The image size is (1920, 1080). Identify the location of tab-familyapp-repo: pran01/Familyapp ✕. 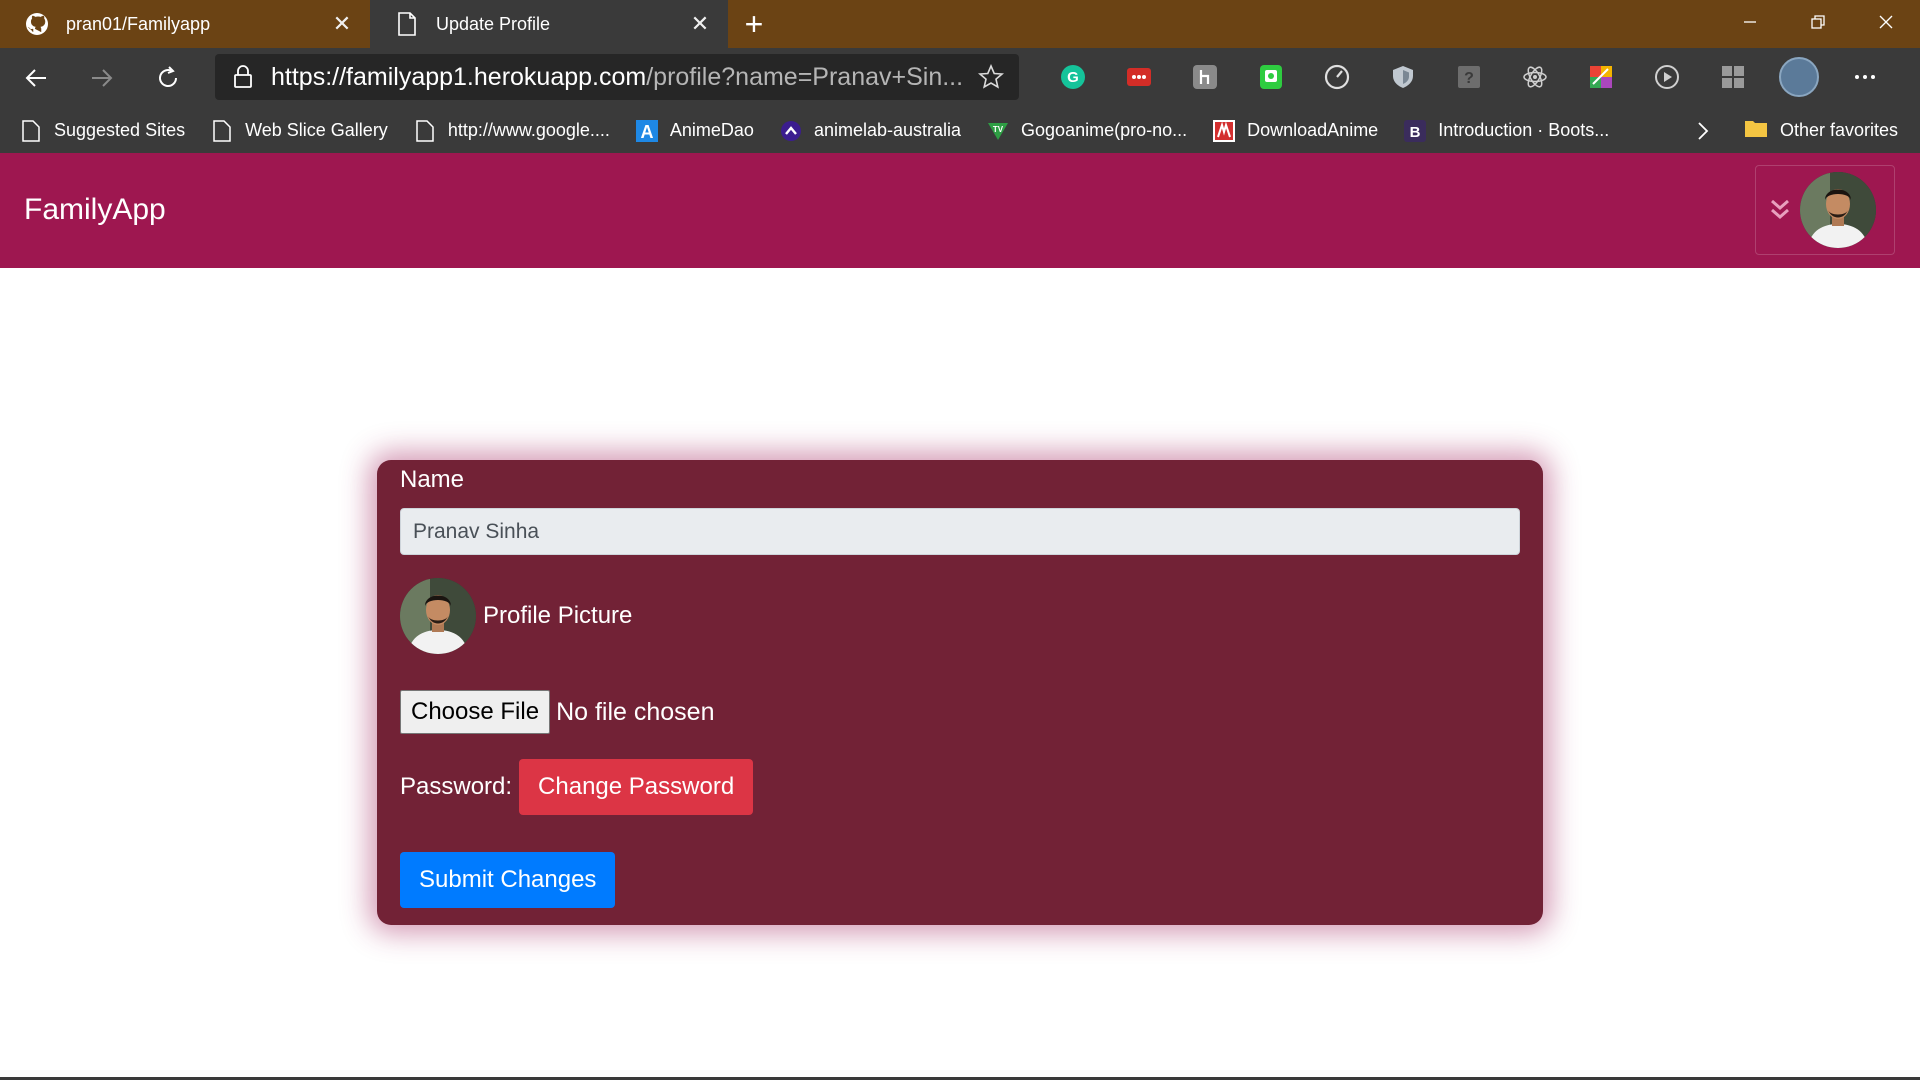
(185, 24).